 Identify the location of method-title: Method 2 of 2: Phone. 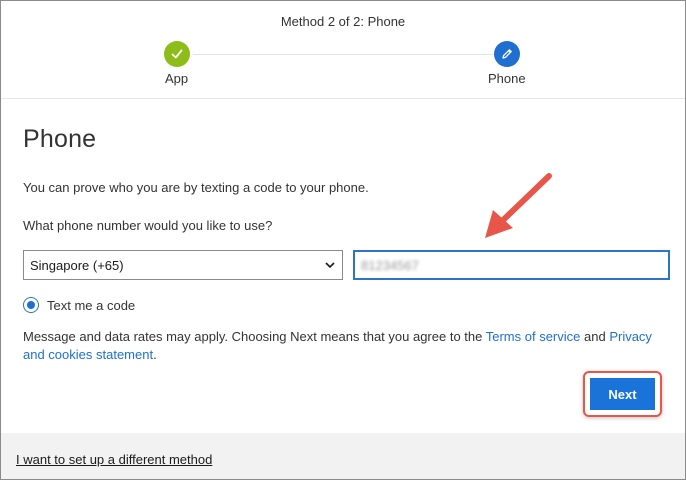
(343, 21).